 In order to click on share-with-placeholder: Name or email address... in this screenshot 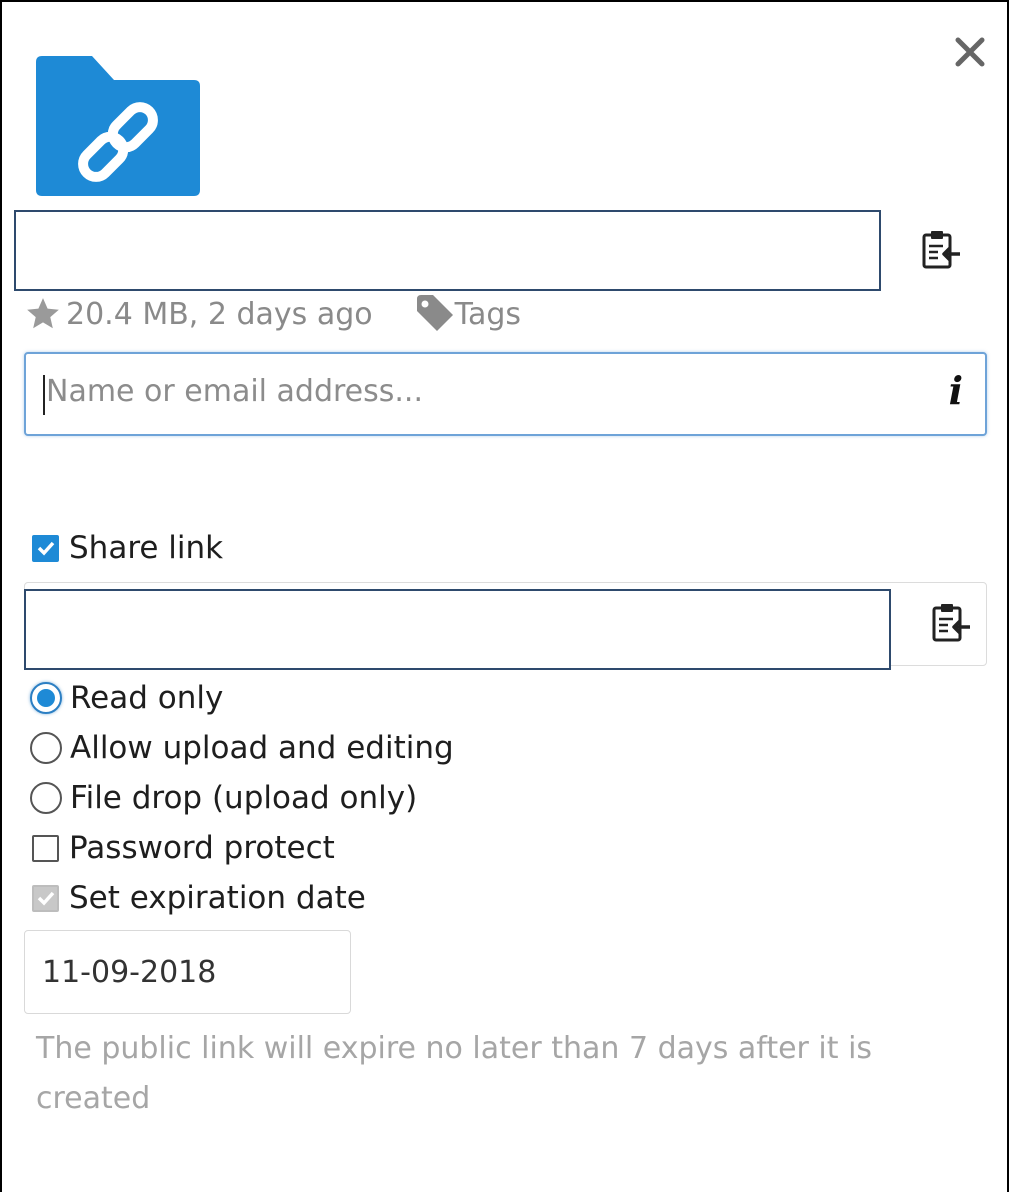, I will do `click(235, 391)`.